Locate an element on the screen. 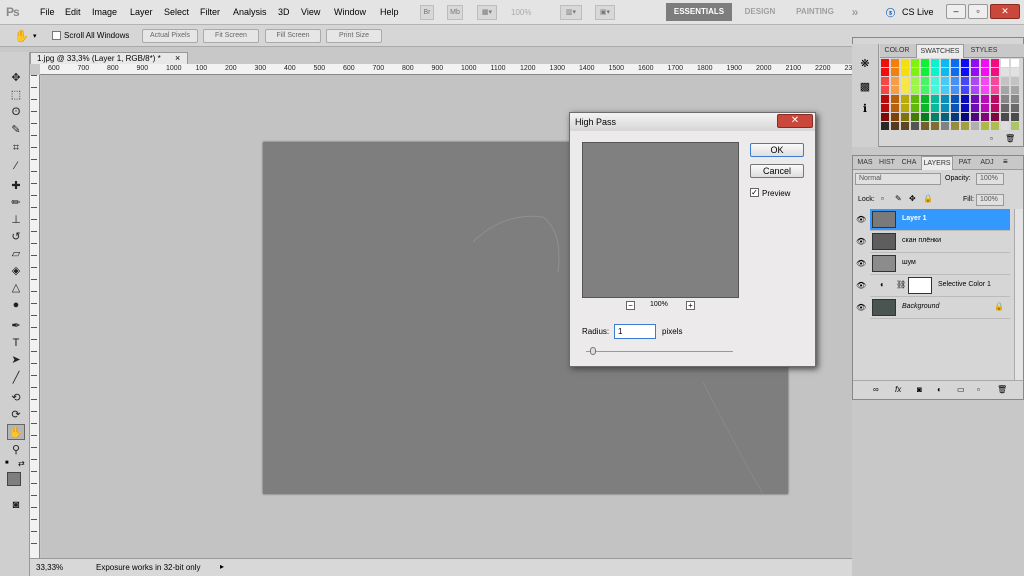 This screenshot has width=1024, height=576. dialog-close-button: ✕ is located at coordinates (795, 121).